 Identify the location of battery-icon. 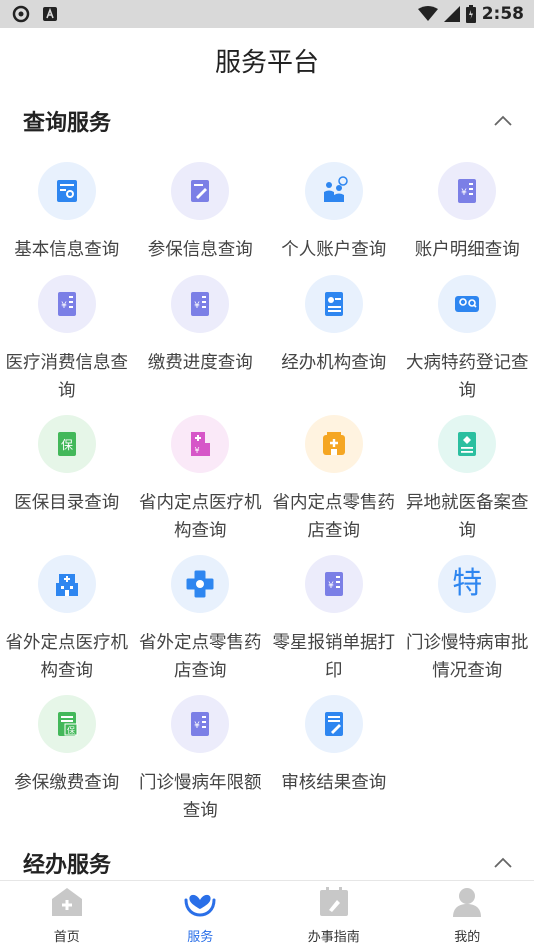
(470, 14).